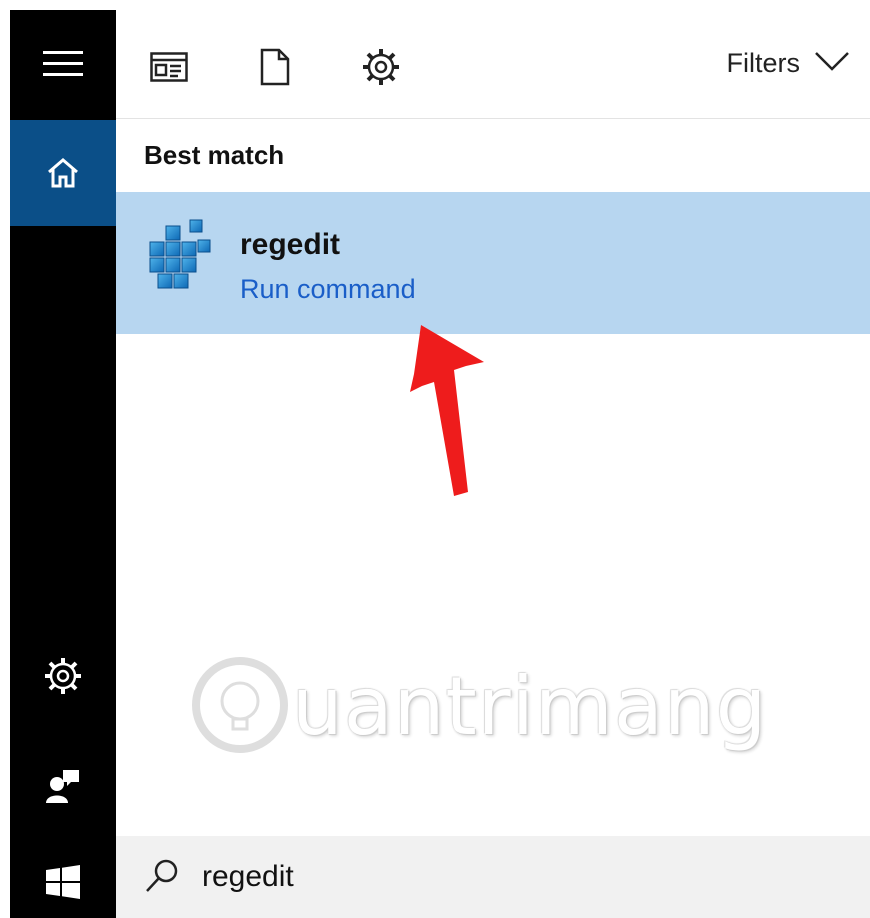 The height and width of the screenshot is (918, 870). Describe the element at coordinates (832, 63) in the screenshot. I see `chevron-down-icon` at that location.